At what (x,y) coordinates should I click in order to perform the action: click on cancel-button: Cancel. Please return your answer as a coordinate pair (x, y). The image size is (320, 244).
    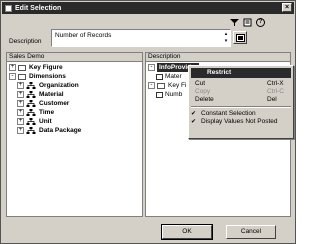
    Looking at the image, I should click on (251, 232).